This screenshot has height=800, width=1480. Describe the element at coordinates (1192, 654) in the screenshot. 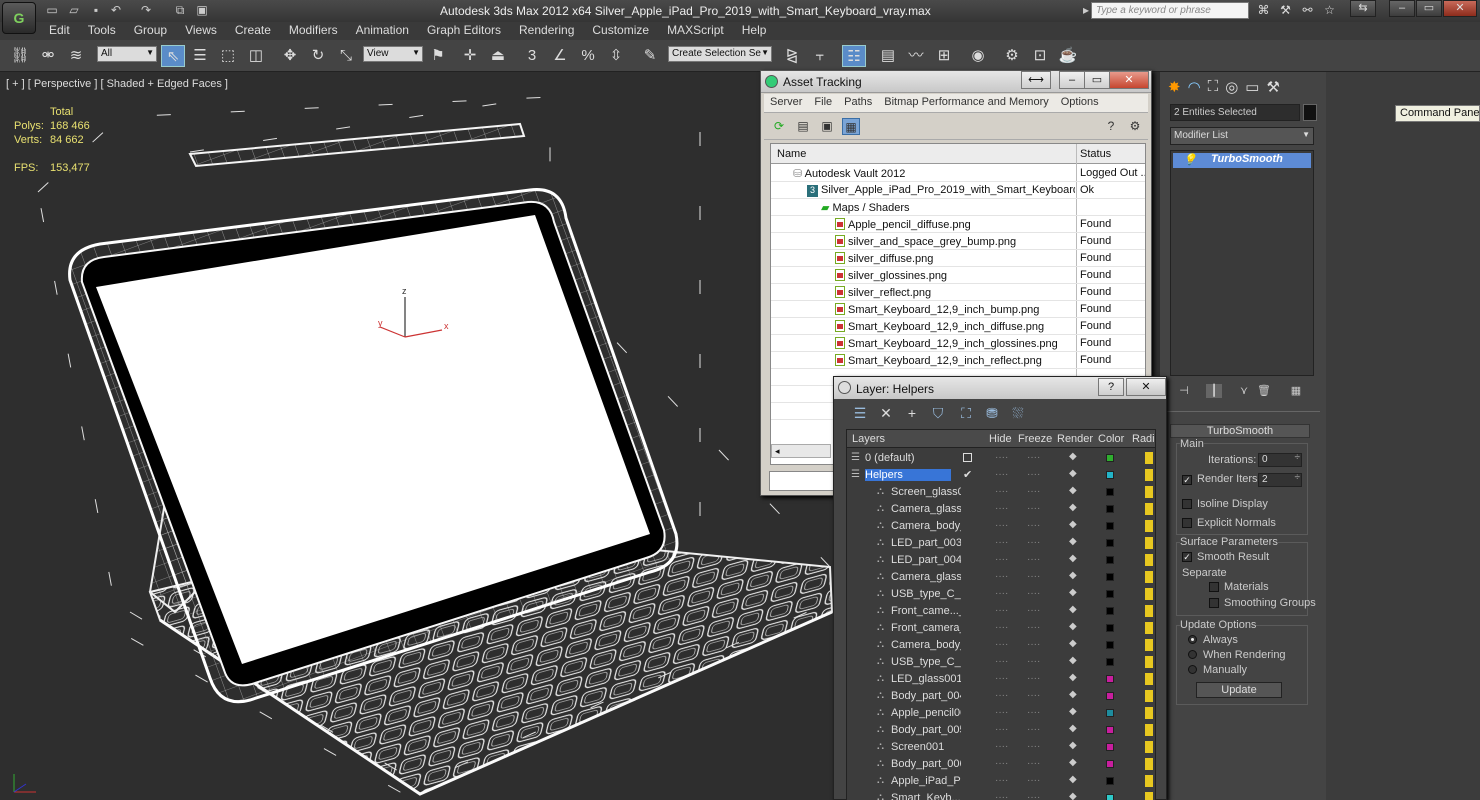

I see `update-when-rendering-radio` at that location.